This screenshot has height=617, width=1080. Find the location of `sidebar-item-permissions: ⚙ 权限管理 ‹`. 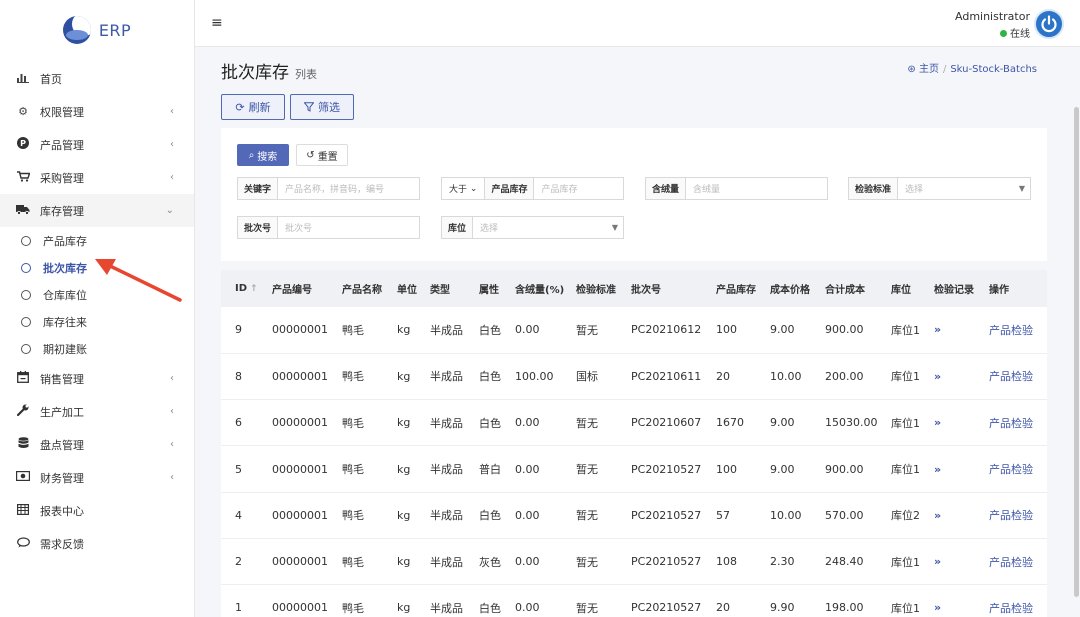

sidebar-item-permissions: ⚙ 权限管理 ‹ is located at coordinates (97, 111).